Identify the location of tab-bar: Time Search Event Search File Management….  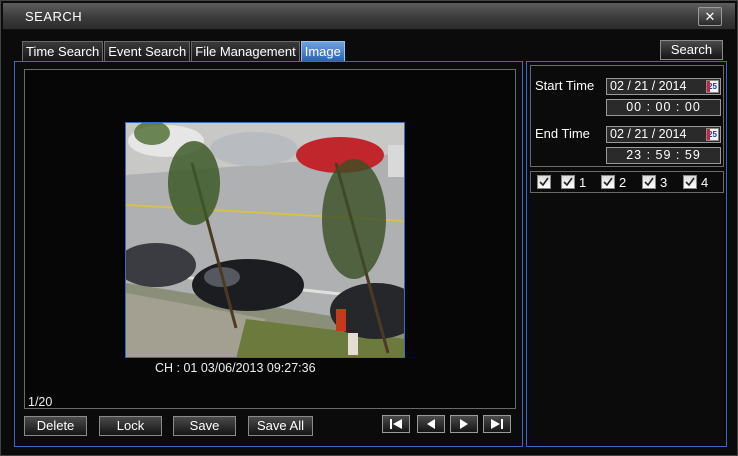
(183, 51).